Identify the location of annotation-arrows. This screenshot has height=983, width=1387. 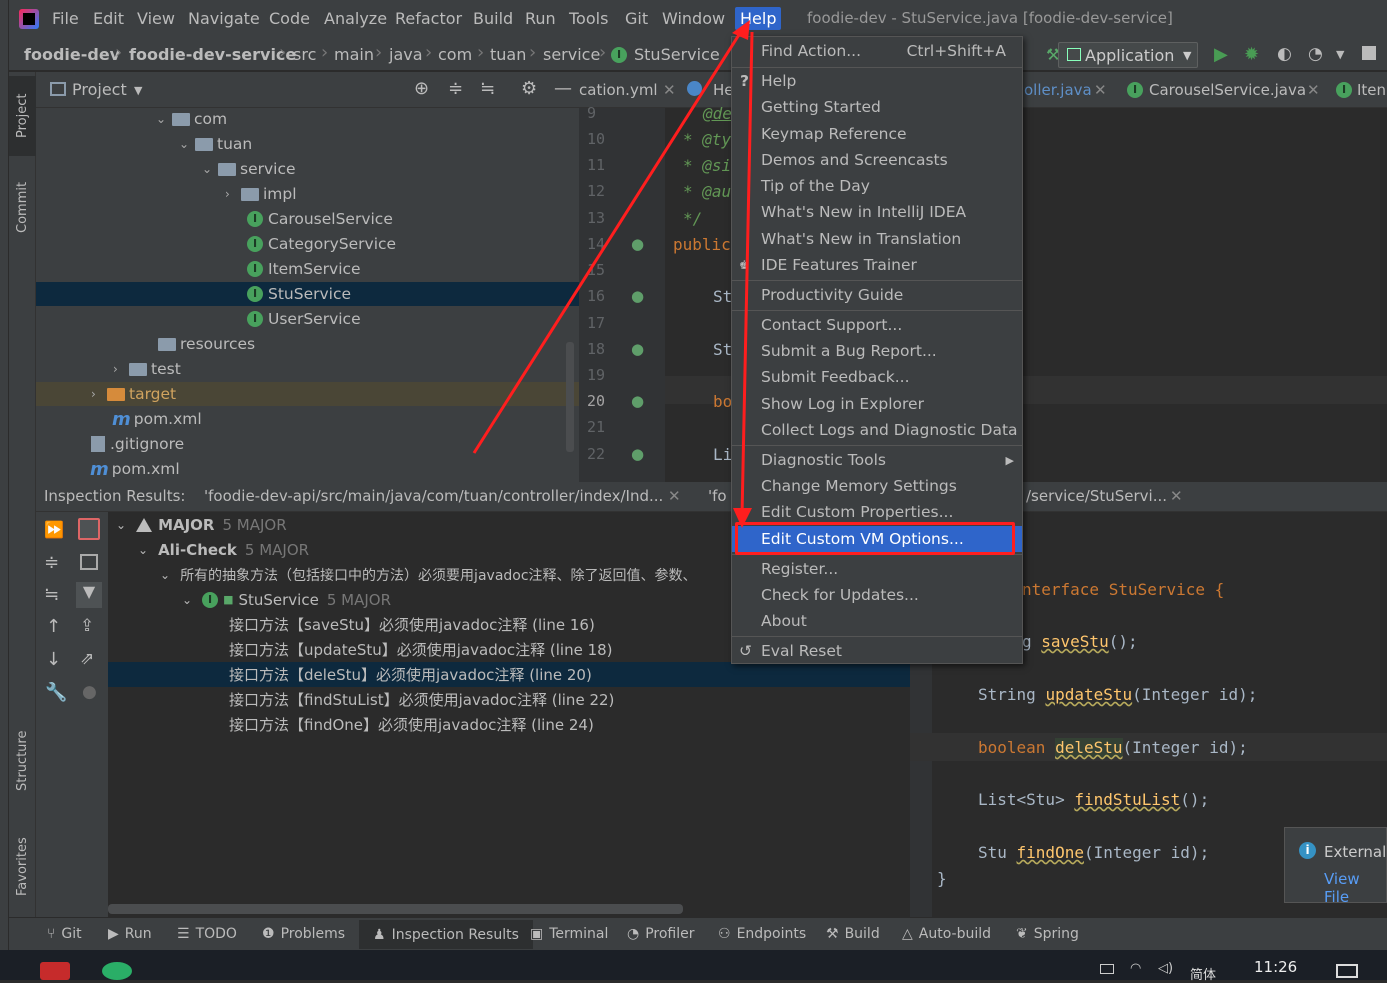
(613, 274).